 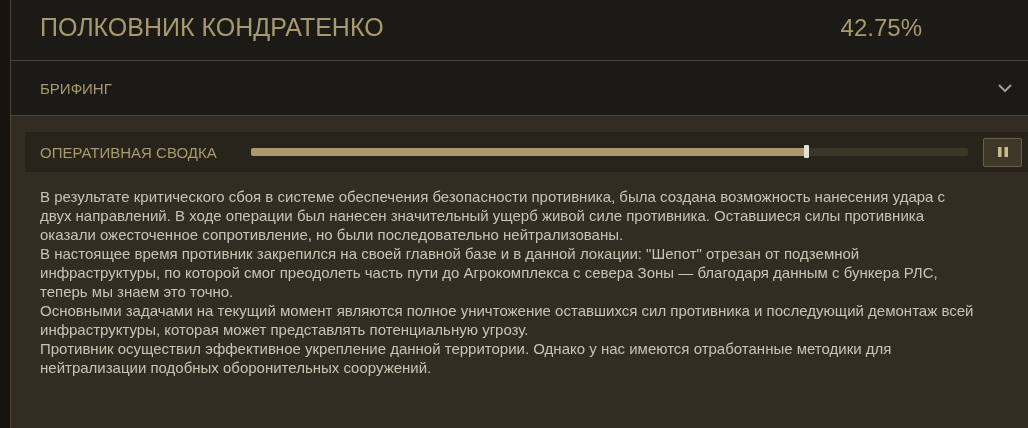 I want to click on pause-button, so click(x=1002, y=152).